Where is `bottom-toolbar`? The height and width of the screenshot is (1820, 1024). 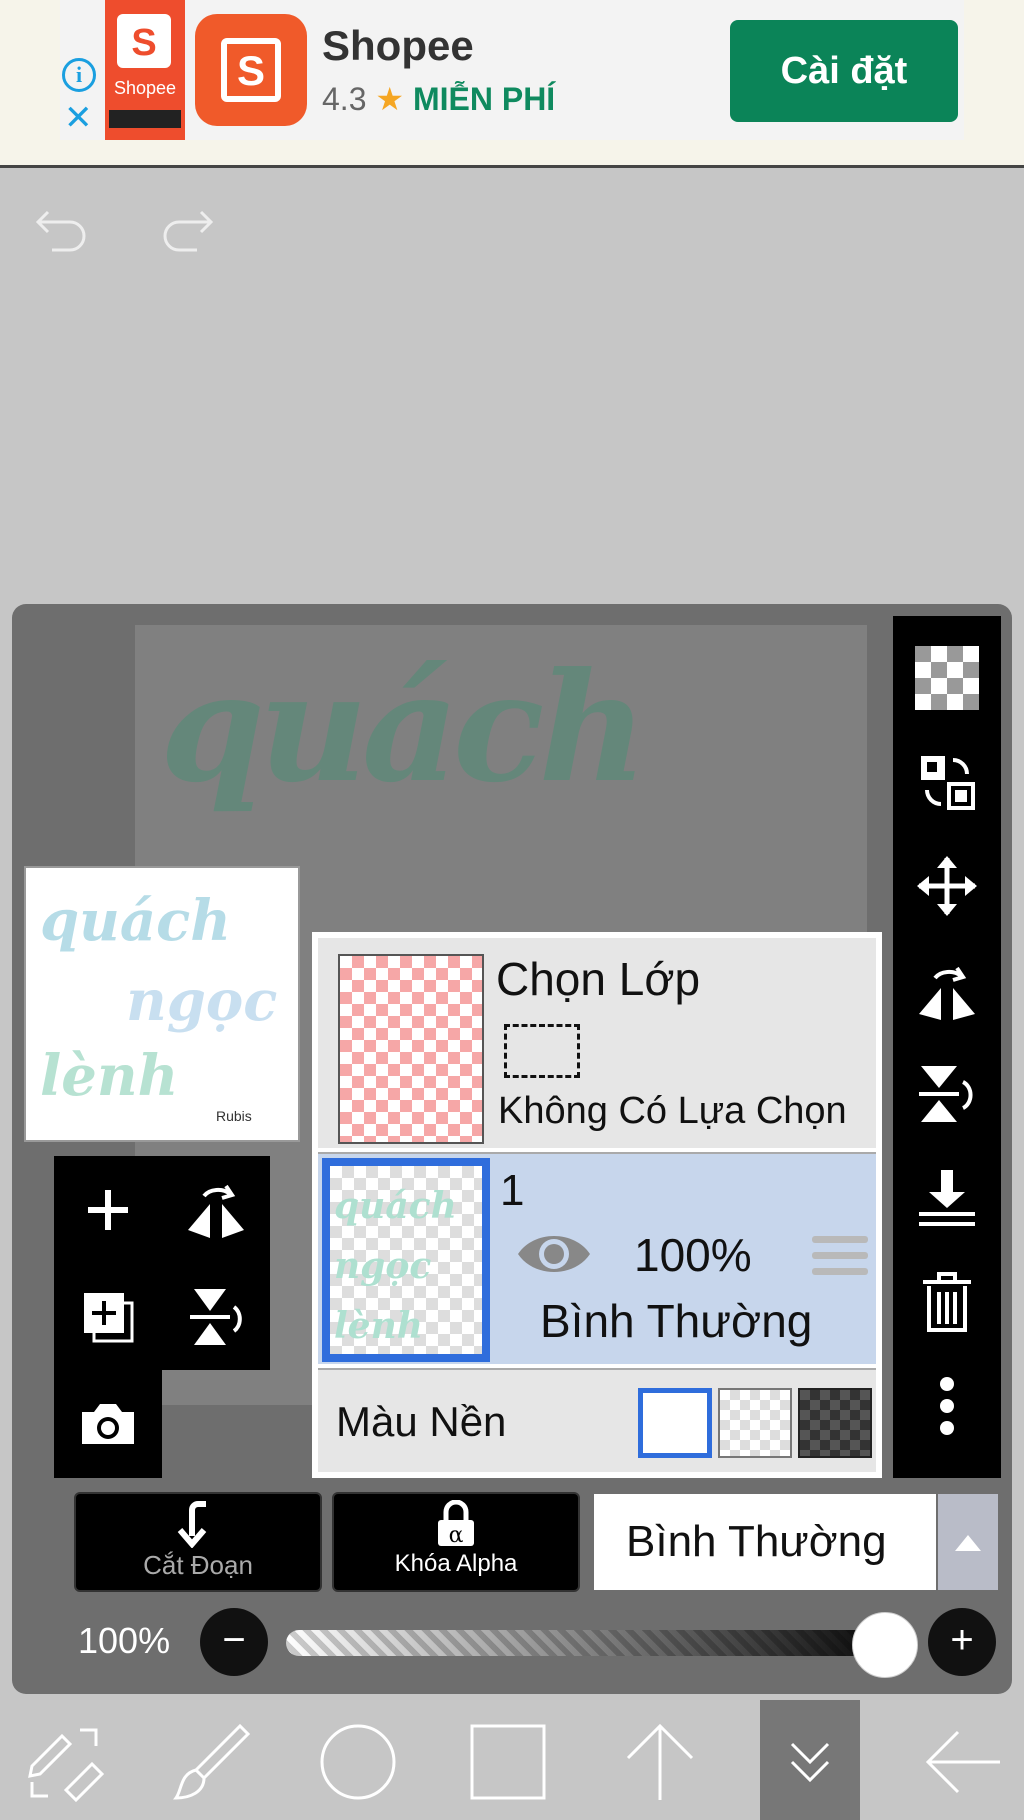 bottom-toolbar is located at coordinates (512, 1760).